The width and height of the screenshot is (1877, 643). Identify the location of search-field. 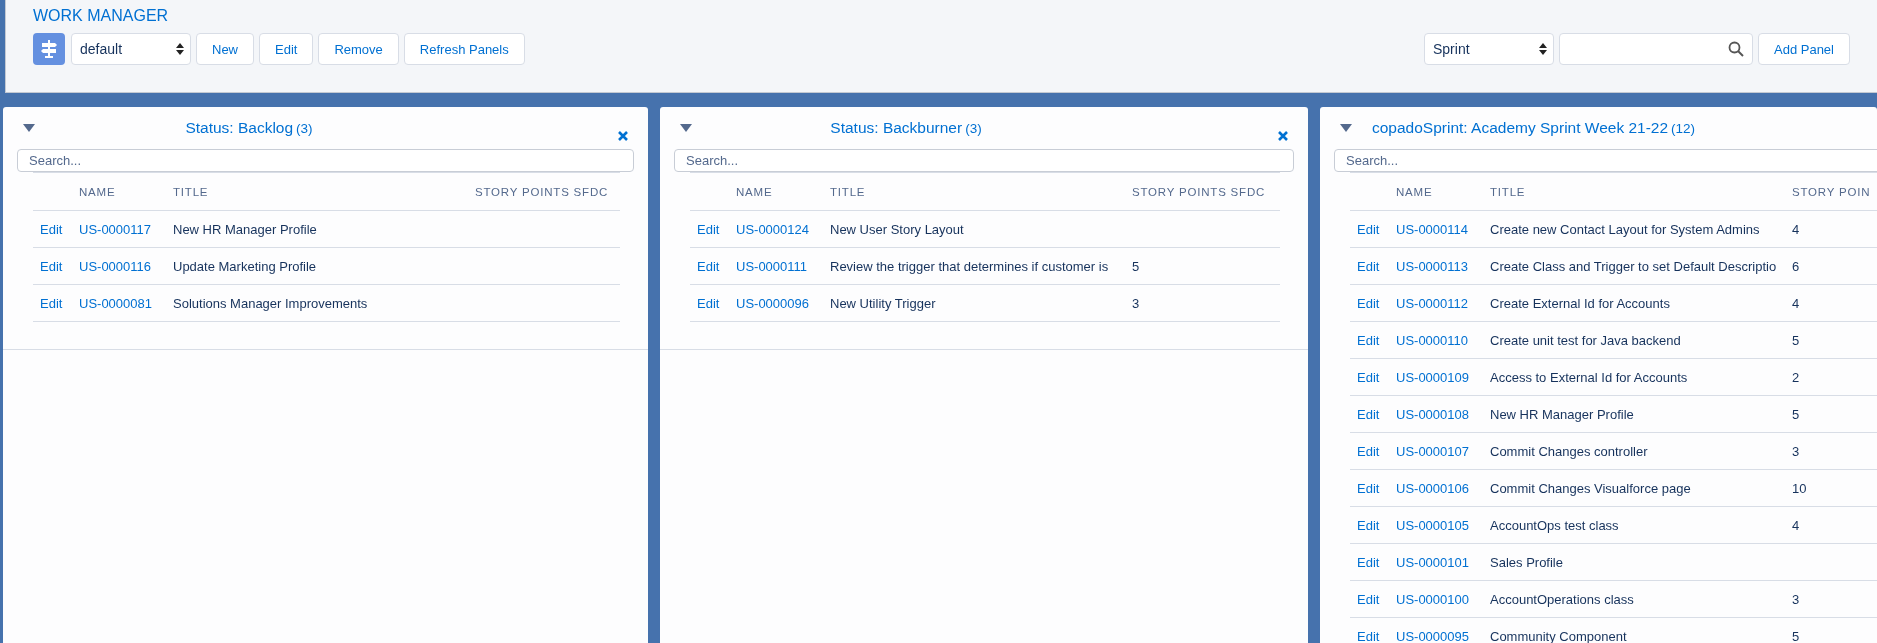
(1656, 49).